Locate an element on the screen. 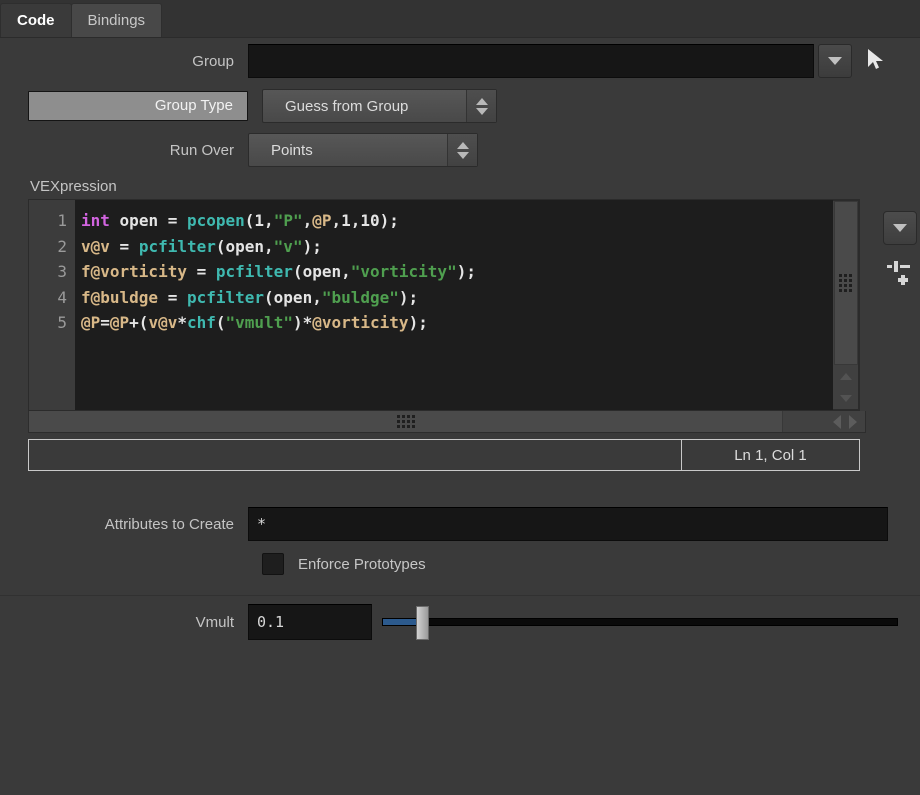 This screenshot has height=795, width=920. code-vertical-scrollbar is located at coordinates (846, 305).